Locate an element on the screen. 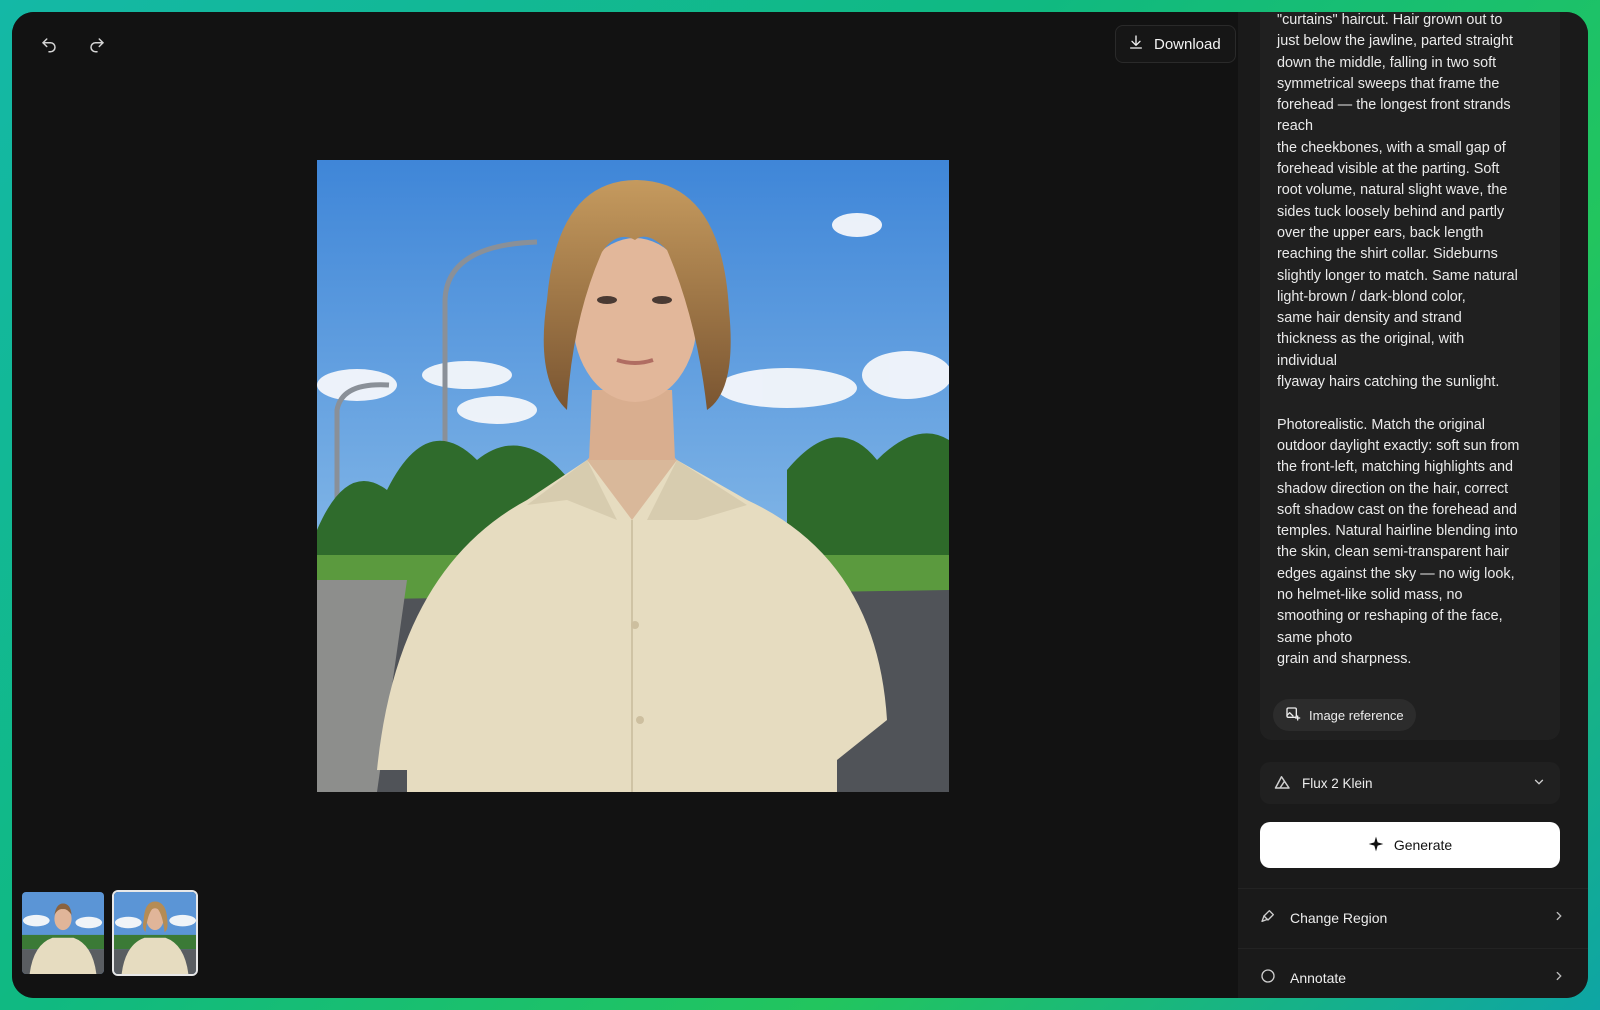 The height and width of the screenshot is (1010, 1600). download-label: Download is located at coordinates (1187, 44).